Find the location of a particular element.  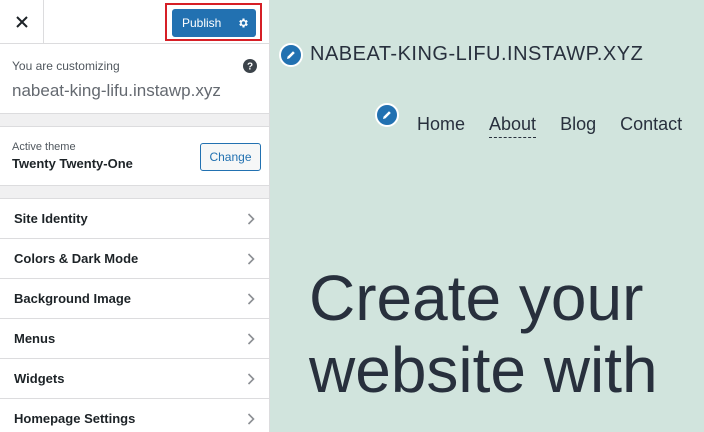

site-title: NABEAT-KING-LIFU.INSTAWP.XYZ is located at coordinates (476, 54).